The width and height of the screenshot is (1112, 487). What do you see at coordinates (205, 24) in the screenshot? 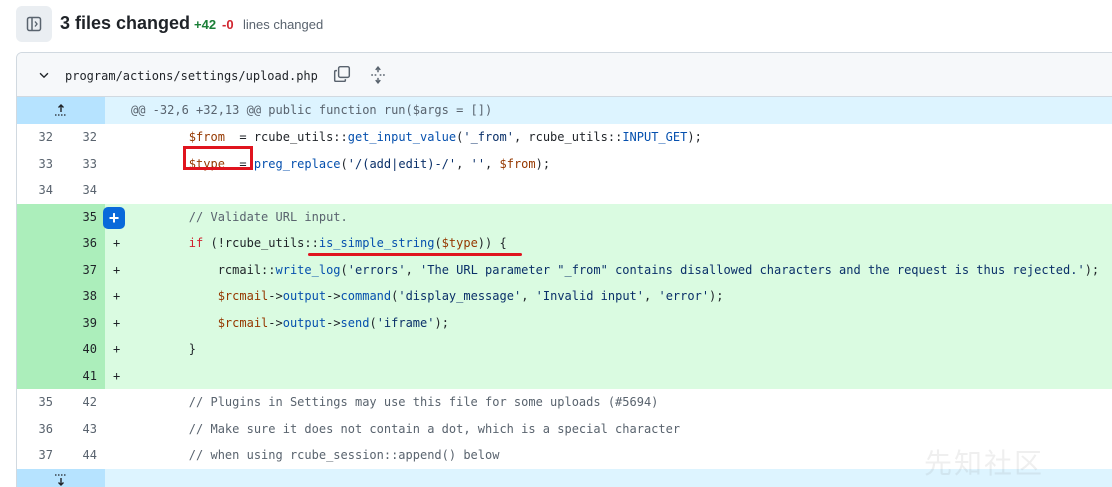
I see `additions-count: +42` at bounding box center [205, 24].